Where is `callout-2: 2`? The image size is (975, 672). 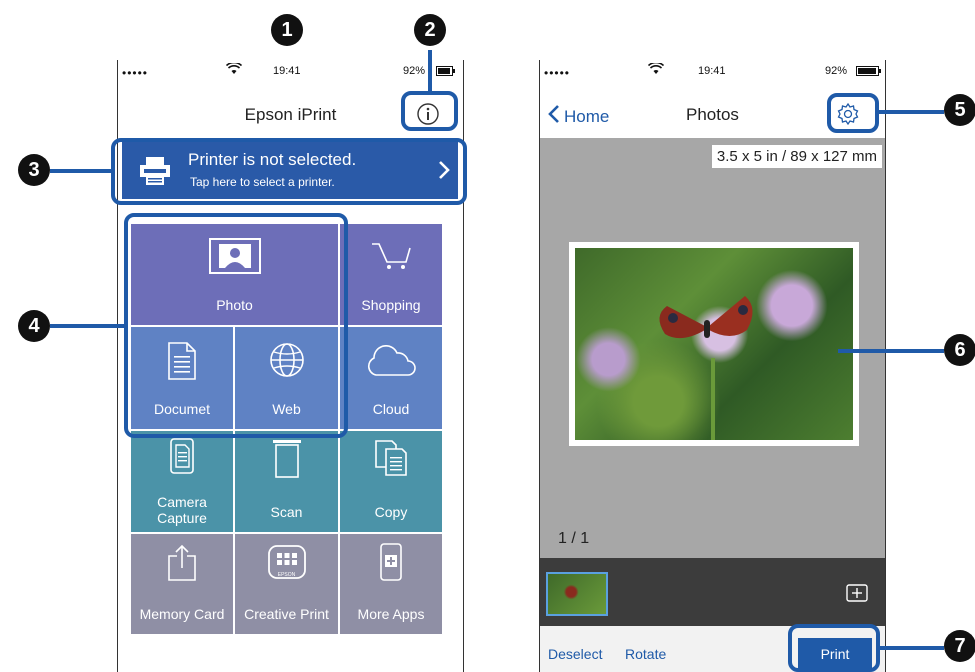 callout-2: 2 is located at coordinates (430, 30).